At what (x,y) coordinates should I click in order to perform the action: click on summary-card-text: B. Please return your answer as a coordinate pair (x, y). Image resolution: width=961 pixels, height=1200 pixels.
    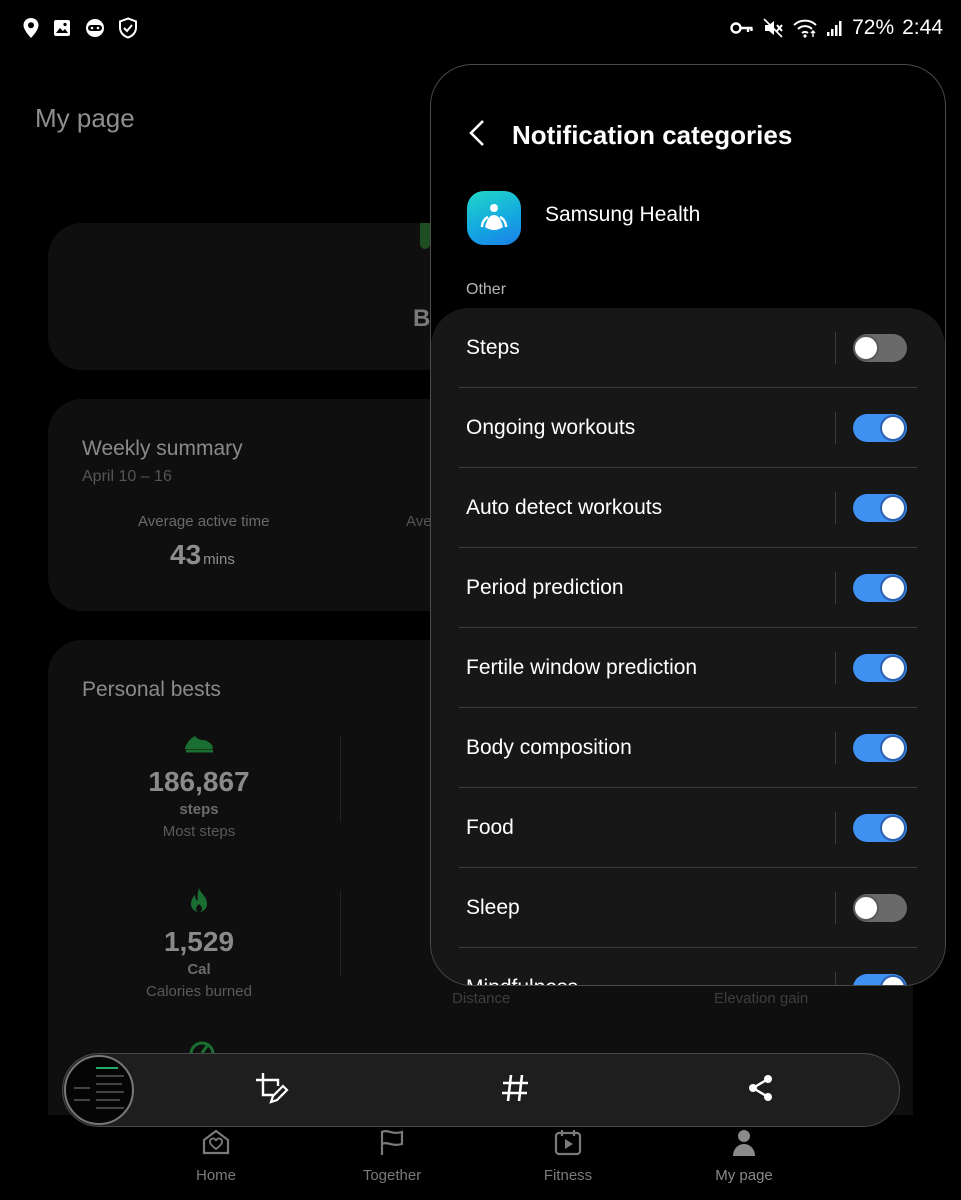
    Looking at the image, I should click on (422, 318).